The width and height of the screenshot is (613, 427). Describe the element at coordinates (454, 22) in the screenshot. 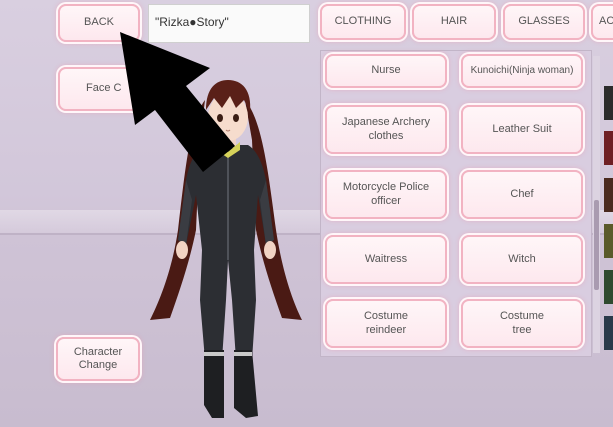

I see `tab-hair: HAIR` at that location.